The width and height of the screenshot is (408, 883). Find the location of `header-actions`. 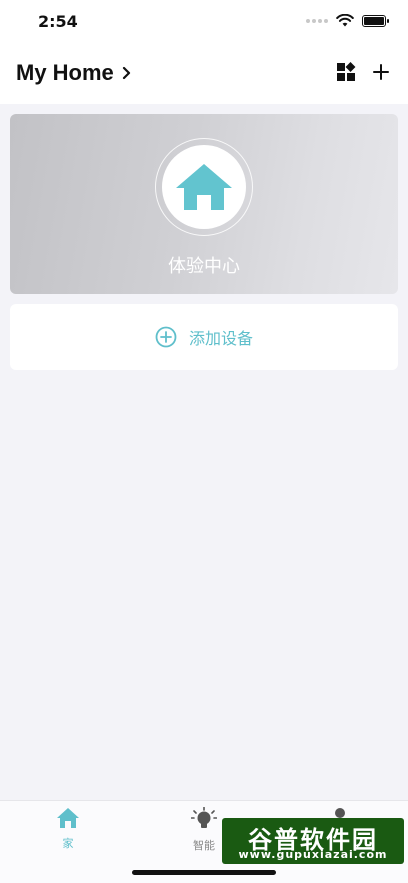

header-actions is located at coordinates (363, 72).